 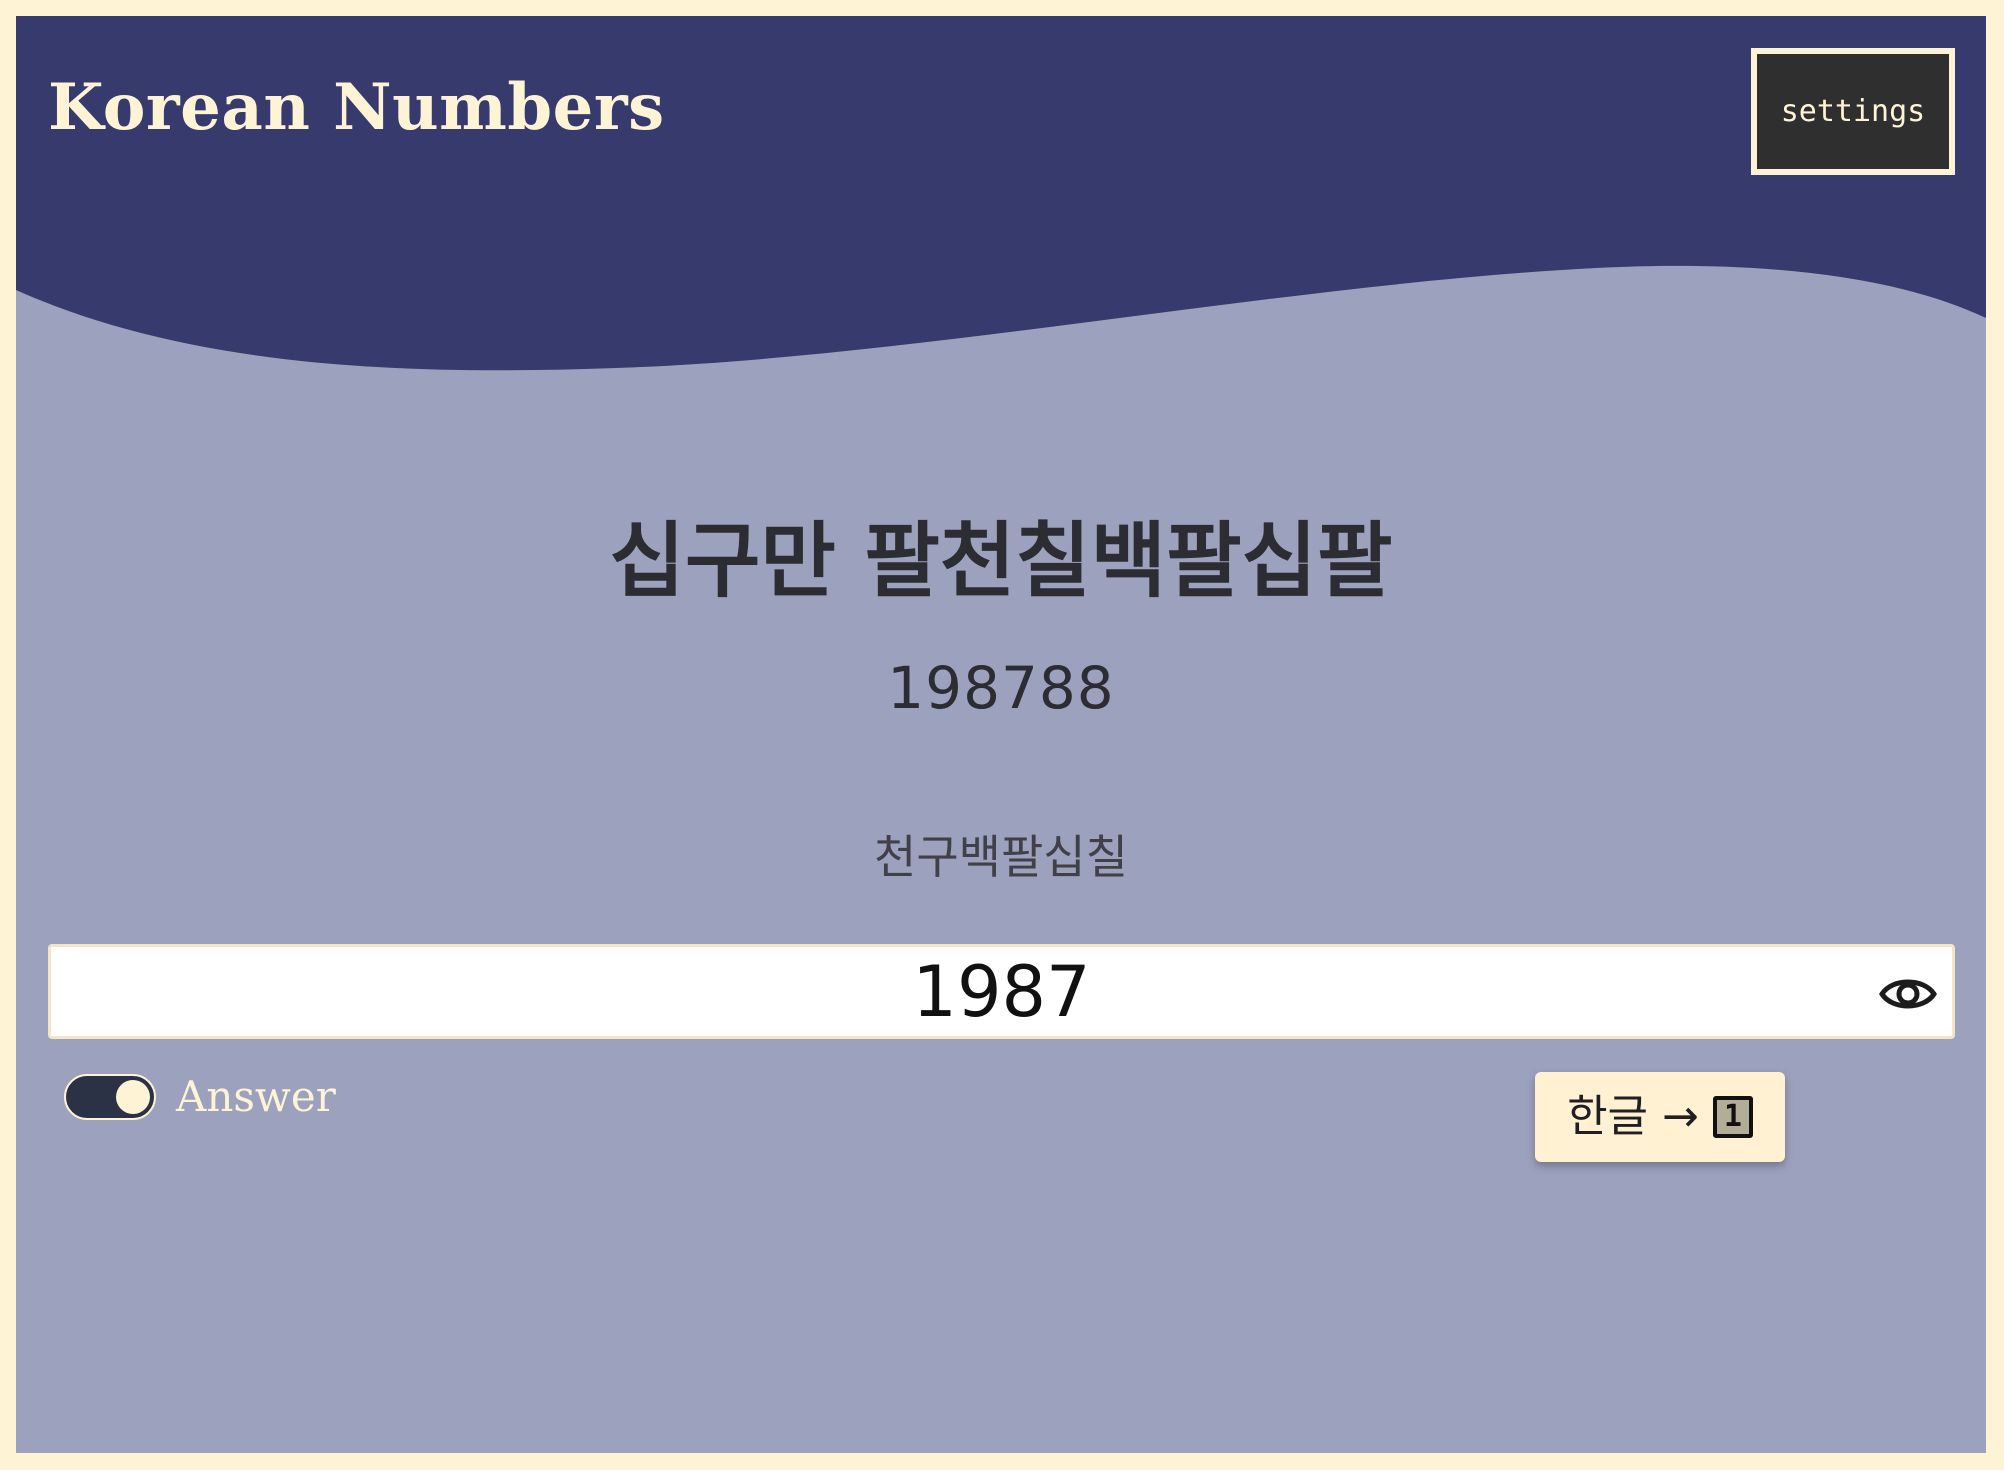 I want to click on answer-field, so click(x=1001, y=991).